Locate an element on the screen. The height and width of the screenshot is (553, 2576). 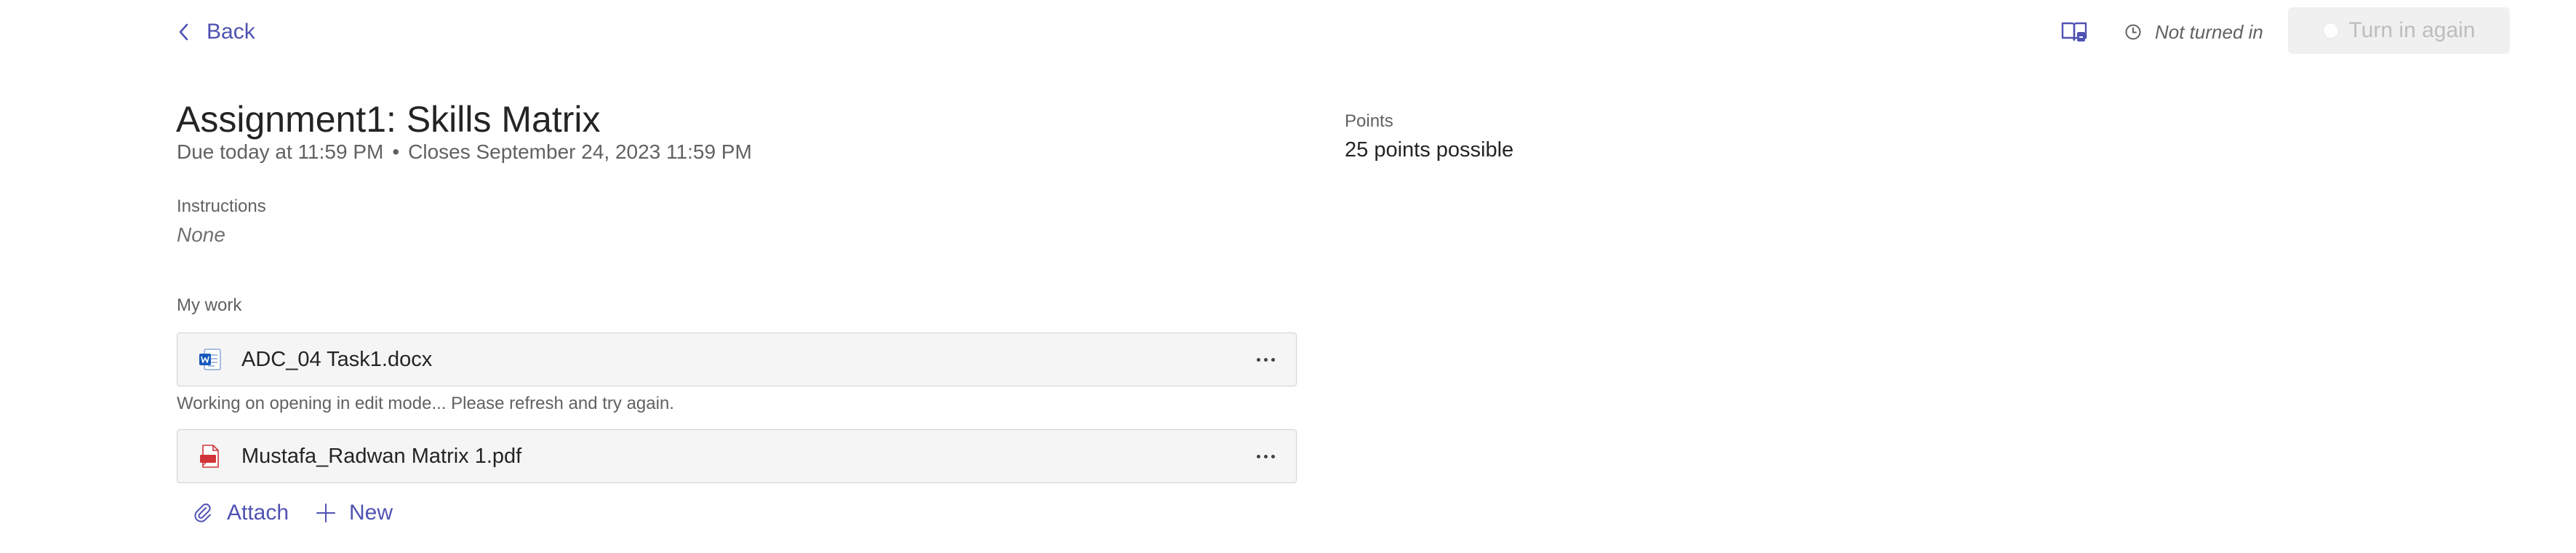
file-card-pdf: Mustafa_Radwan Matrix 1.pdf is located at coordinates (737, 456).